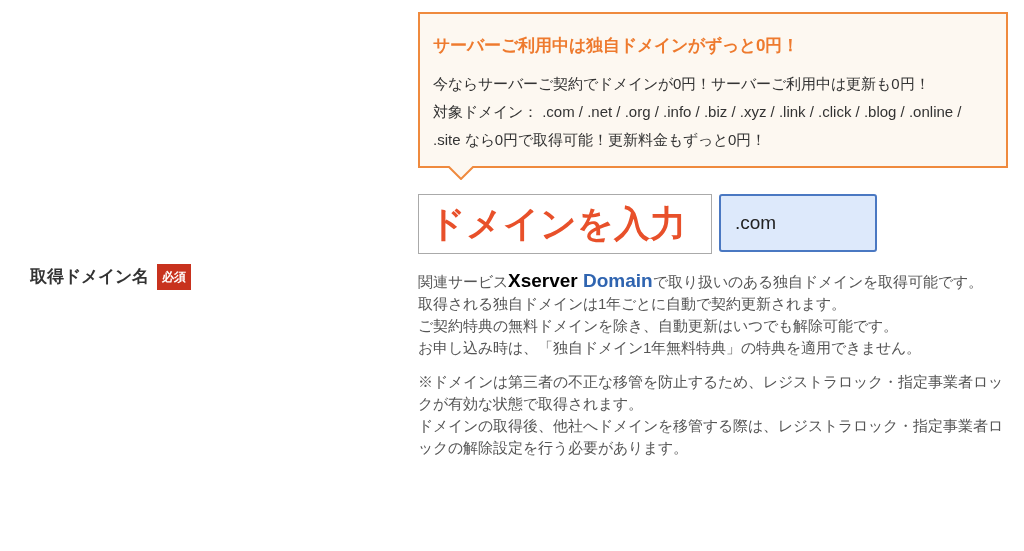 This screenshot has height=551, width=1024. Describe the element at coordinates (682, 84) in the screenshot. I see `notice-text: 今ならサーバーご契約でドメインが0円！サーバーご利用中は更新も0円！` at that location.